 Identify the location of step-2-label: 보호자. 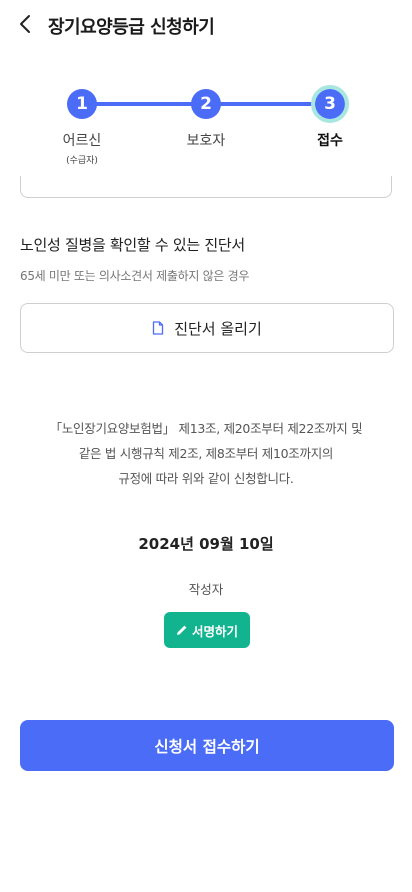
(206, 141).